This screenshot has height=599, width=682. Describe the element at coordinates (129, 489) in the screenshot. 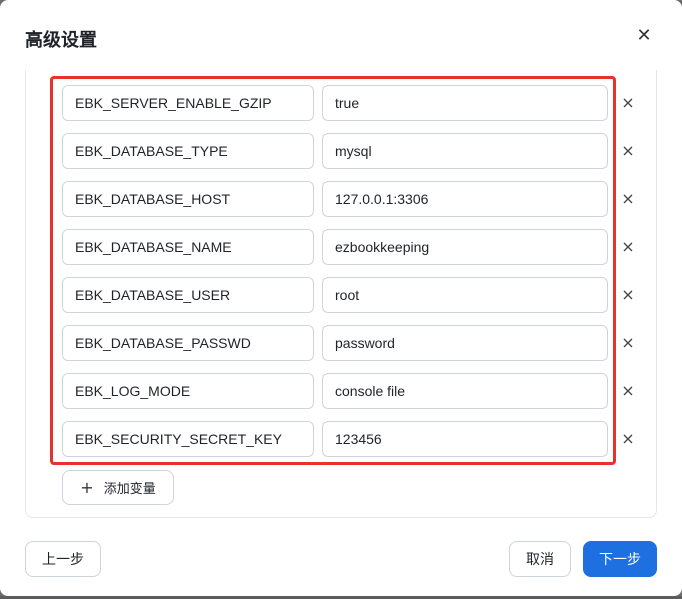

I see `add-variable-label: 添加变量` at that location.